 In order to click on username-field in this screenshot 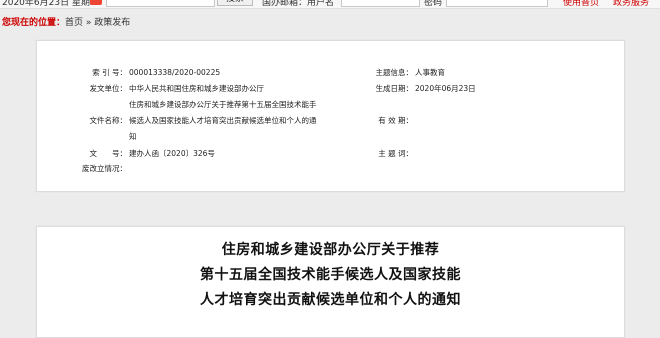, I will do `click(380, 3)`.